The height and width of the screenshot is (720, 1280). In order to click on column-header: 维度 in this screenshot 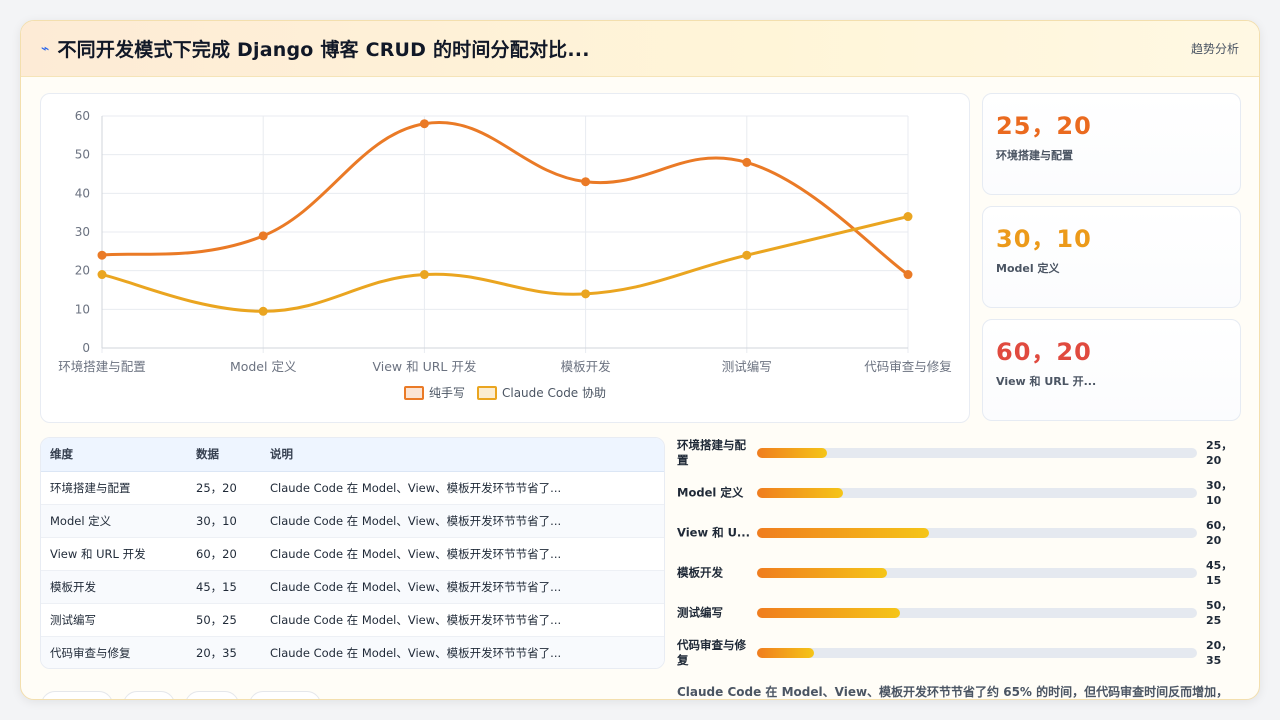, I will do `click(114, 455)`.